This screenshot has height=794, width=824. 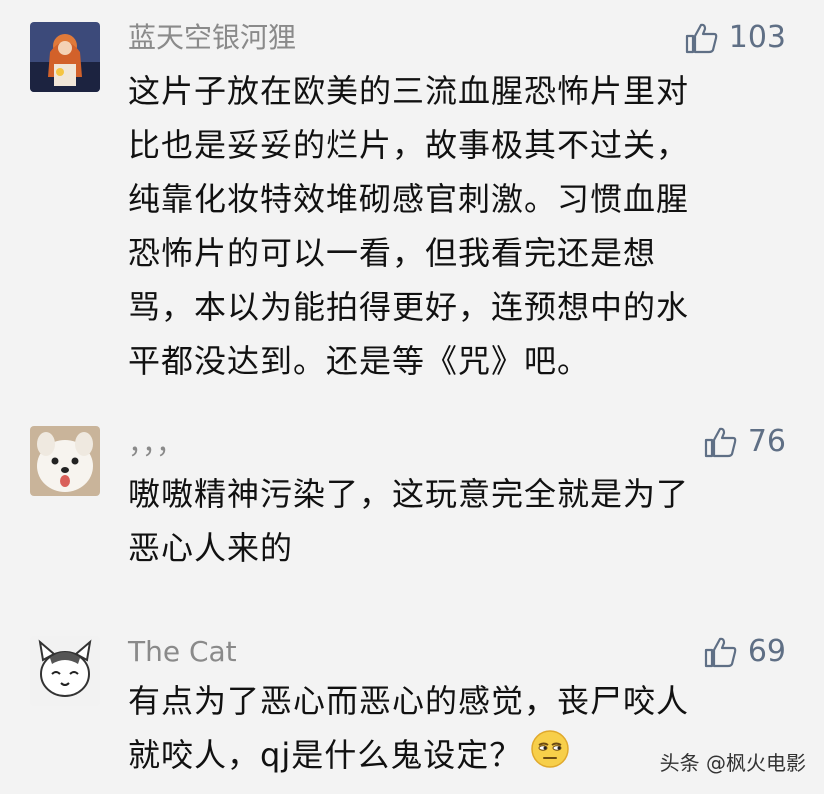 What do you see at coordinates (409, 199) in the screenshot?
I see `comment-line: 纯靠化妆特效堆砌感官刺激。习惯血腥` at bounding box center [409, 199].